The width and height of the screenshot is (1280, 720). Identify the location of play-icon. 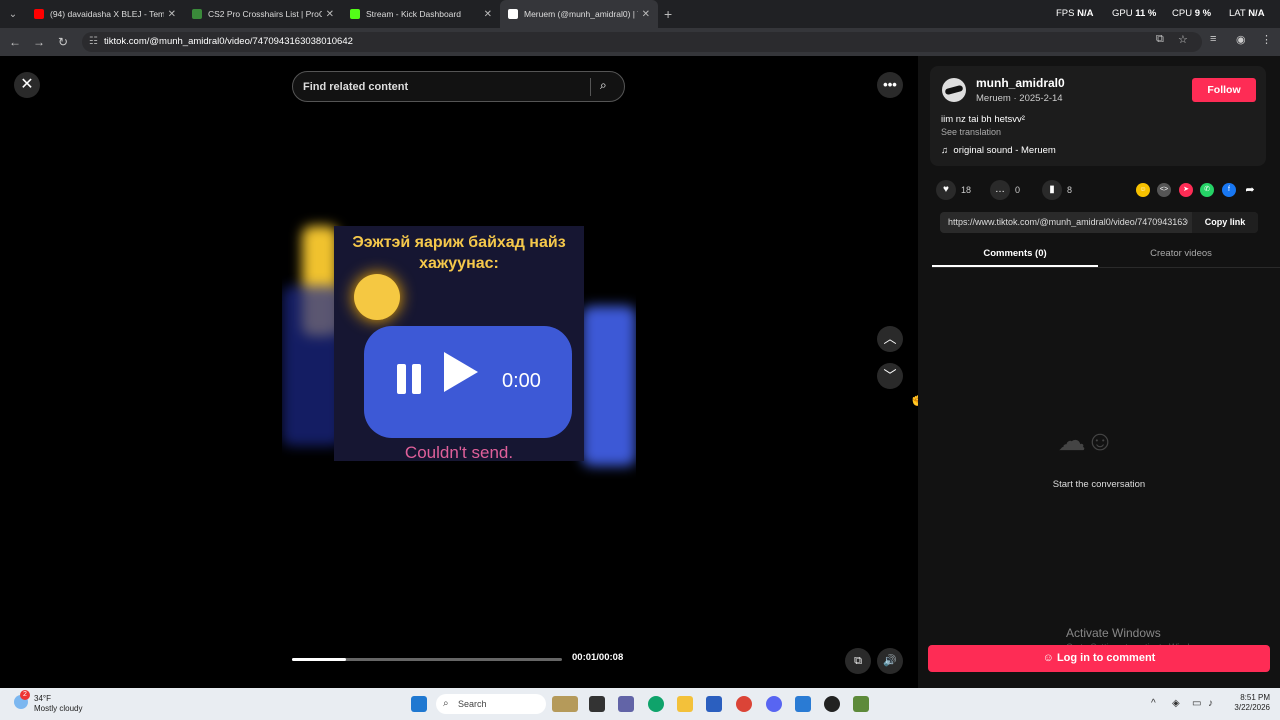
(461, 372).